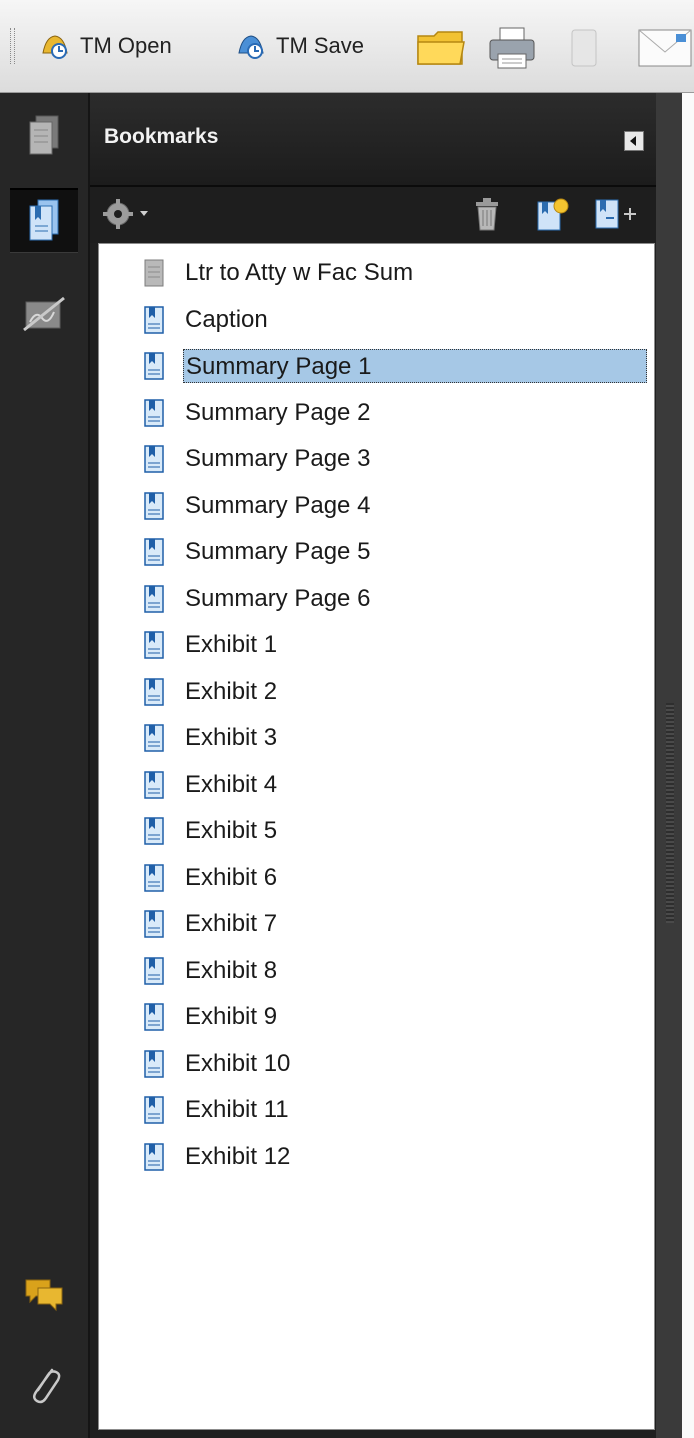 Image resolution: width=694 pixels, height=1438 pixels. I want to click on new-bookmark-button, so click(552, 214).